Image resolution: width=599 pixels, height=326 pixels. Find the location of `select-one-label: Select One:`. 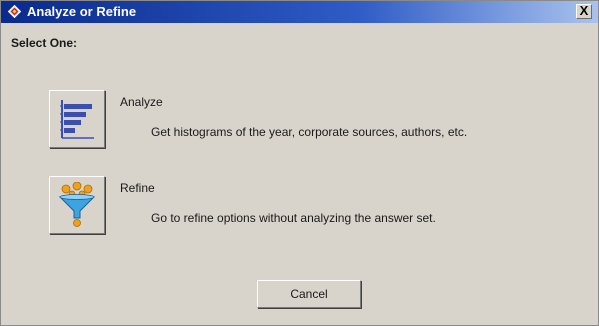

select-one-label: Select One: is located at coordinates (44, 43).